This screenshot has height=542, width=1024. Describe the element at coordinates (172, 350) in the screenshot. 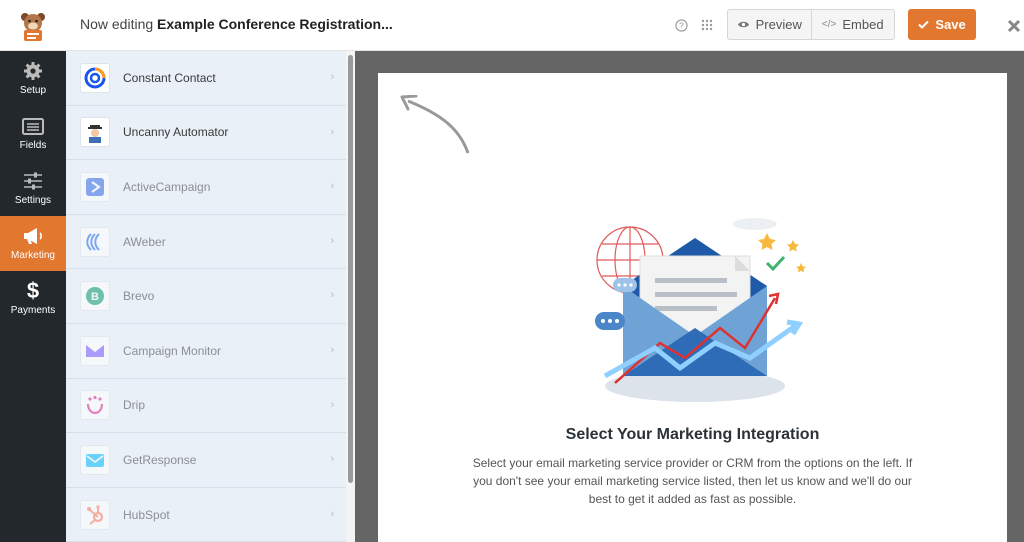

I see `provider-label: Campaign Monitor` at that location.